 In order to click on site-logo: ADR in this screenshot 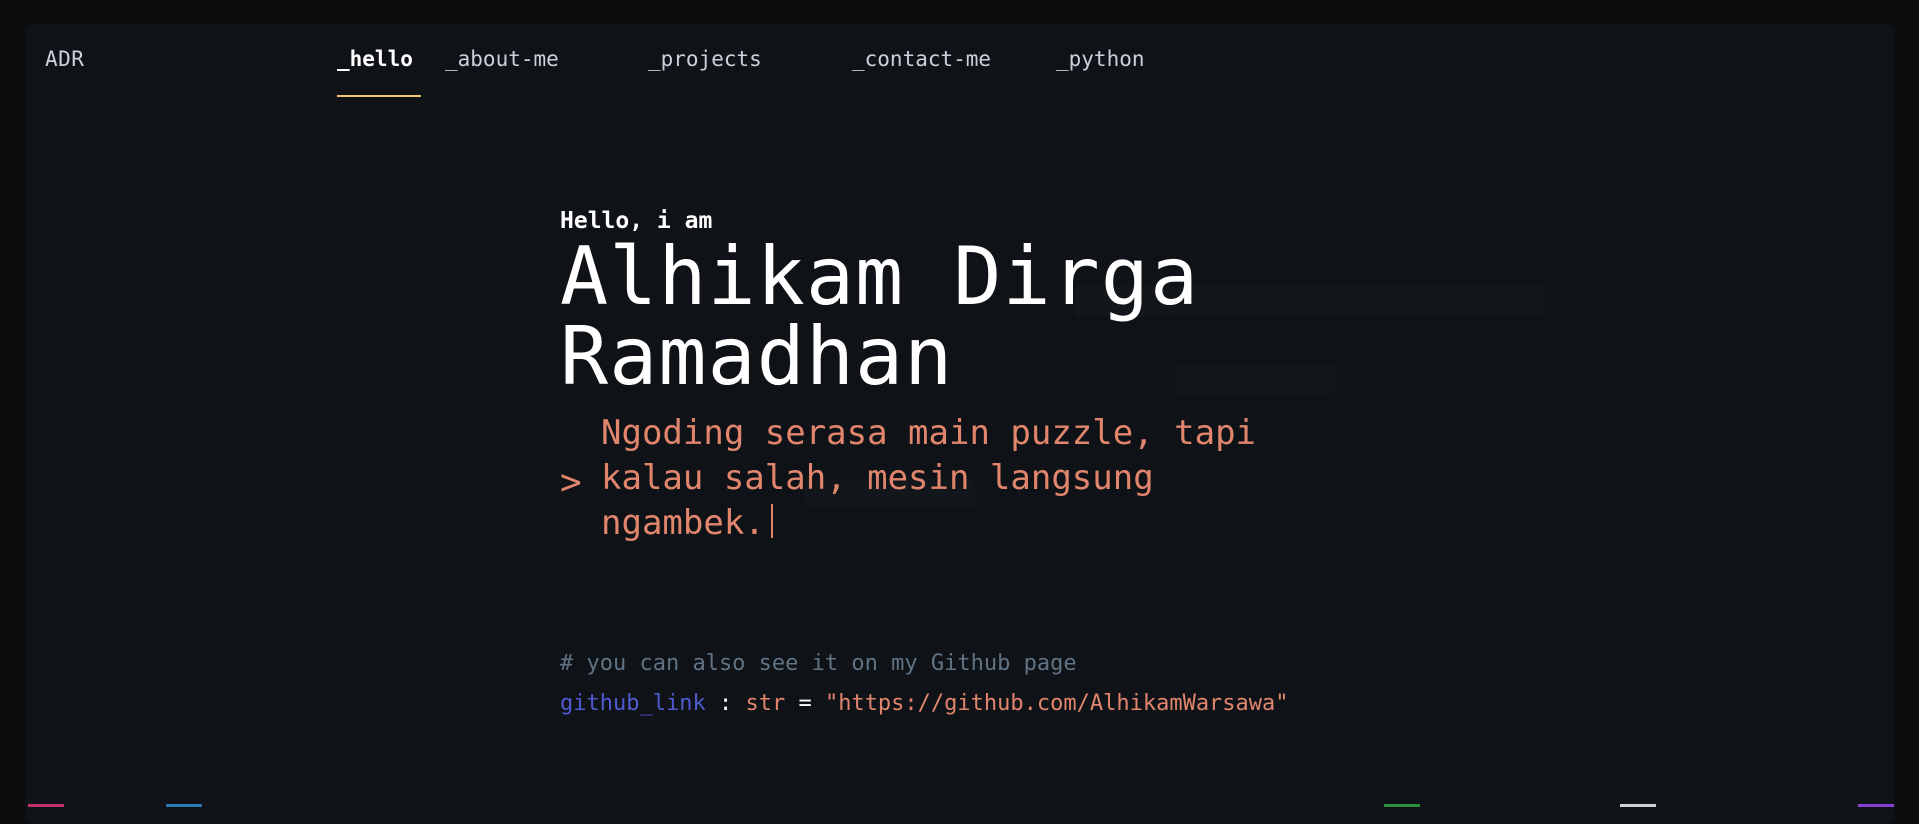, I will do `click(64, 59)`.